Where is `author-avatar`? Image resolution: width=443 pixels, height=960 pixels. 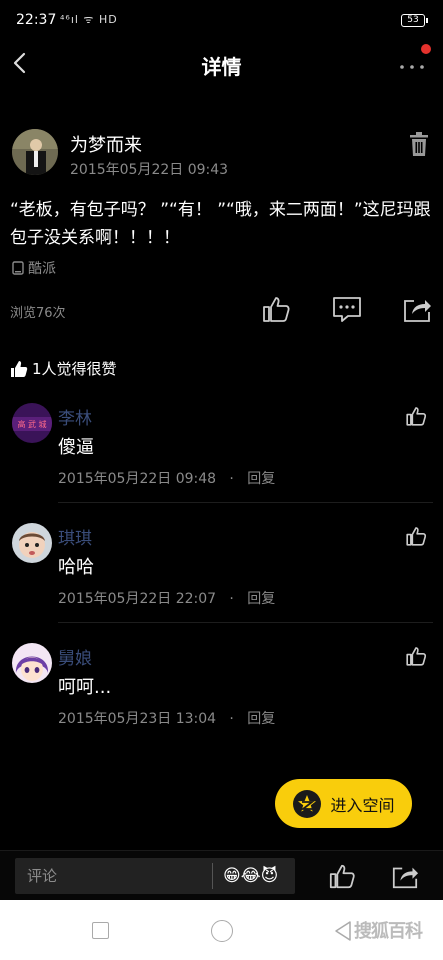 author-avatar is located at coordinates (35, 152).